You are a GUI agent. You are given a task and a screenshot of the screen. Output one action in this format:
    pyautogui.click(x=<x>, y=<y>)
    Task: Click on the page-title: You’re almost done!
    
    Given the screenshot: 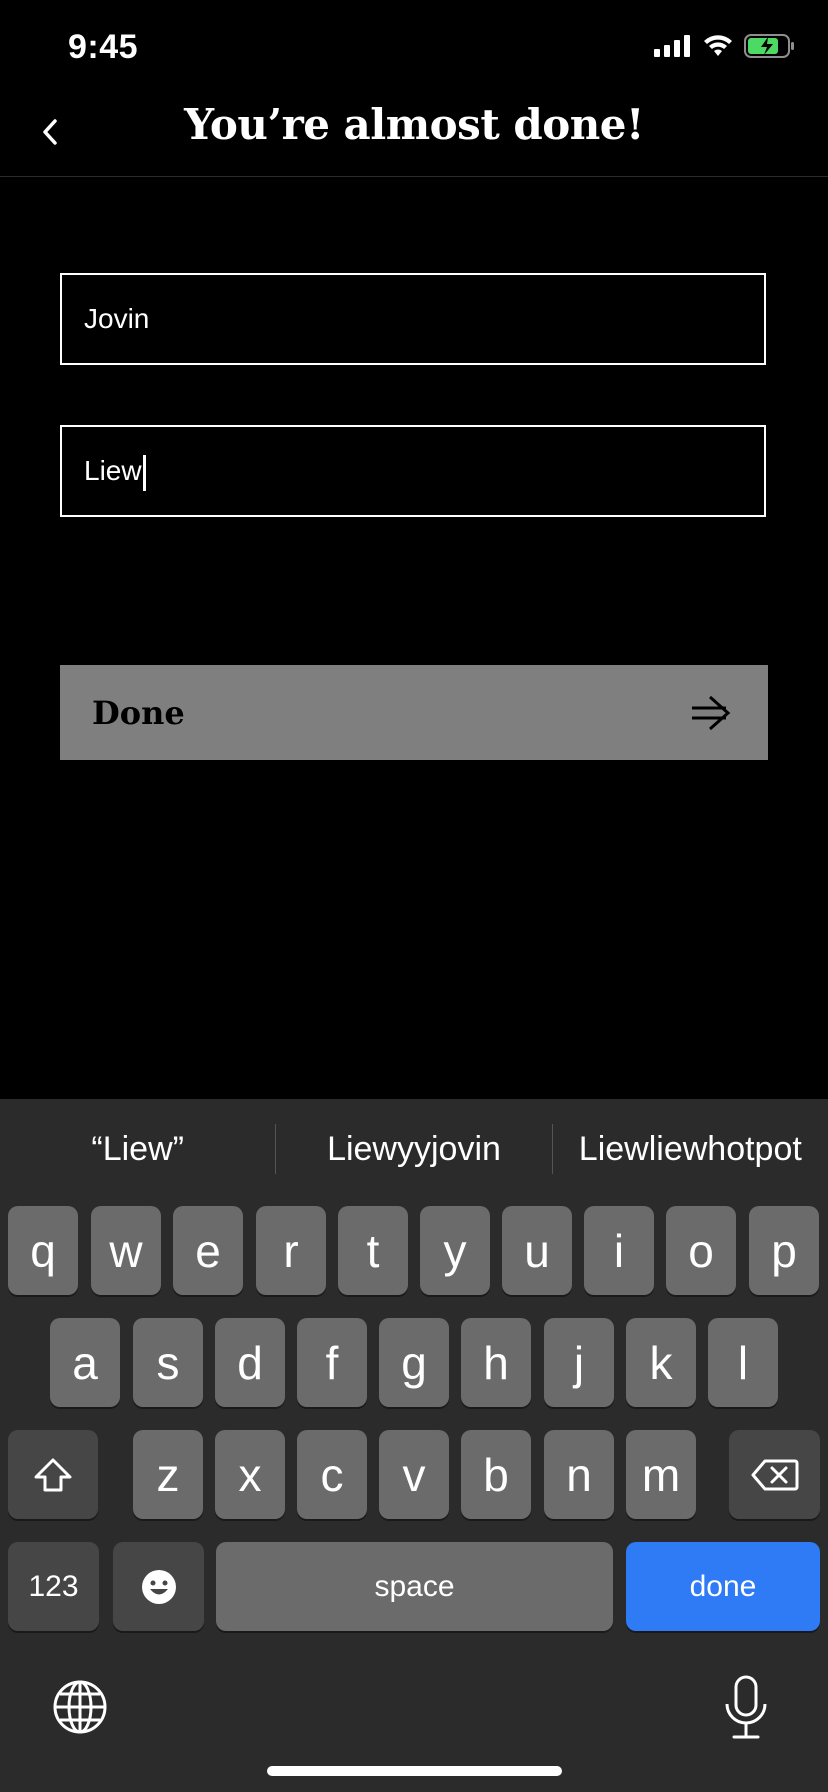 What is the action you would take?
    pyautogui.click(x=414, y=124)
    